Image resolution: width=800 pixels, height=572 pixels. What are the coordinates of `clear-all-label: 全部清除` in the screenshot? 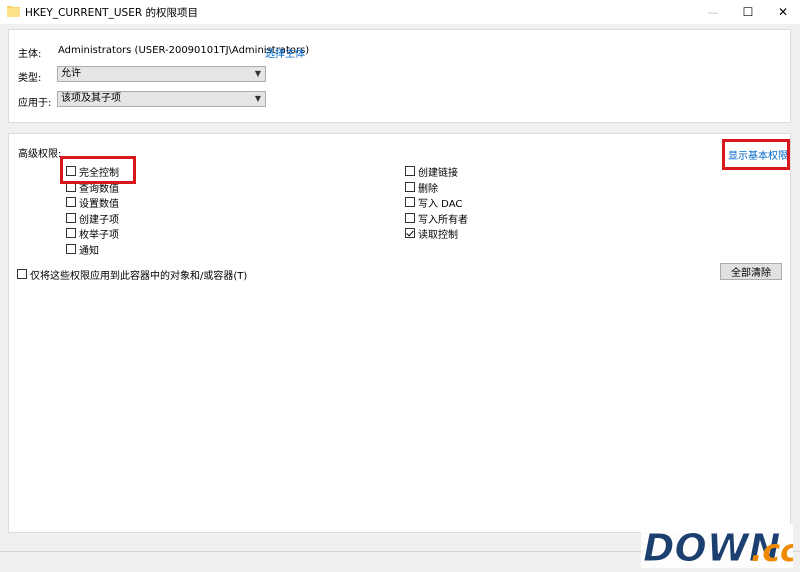 It's located at (751, 273).